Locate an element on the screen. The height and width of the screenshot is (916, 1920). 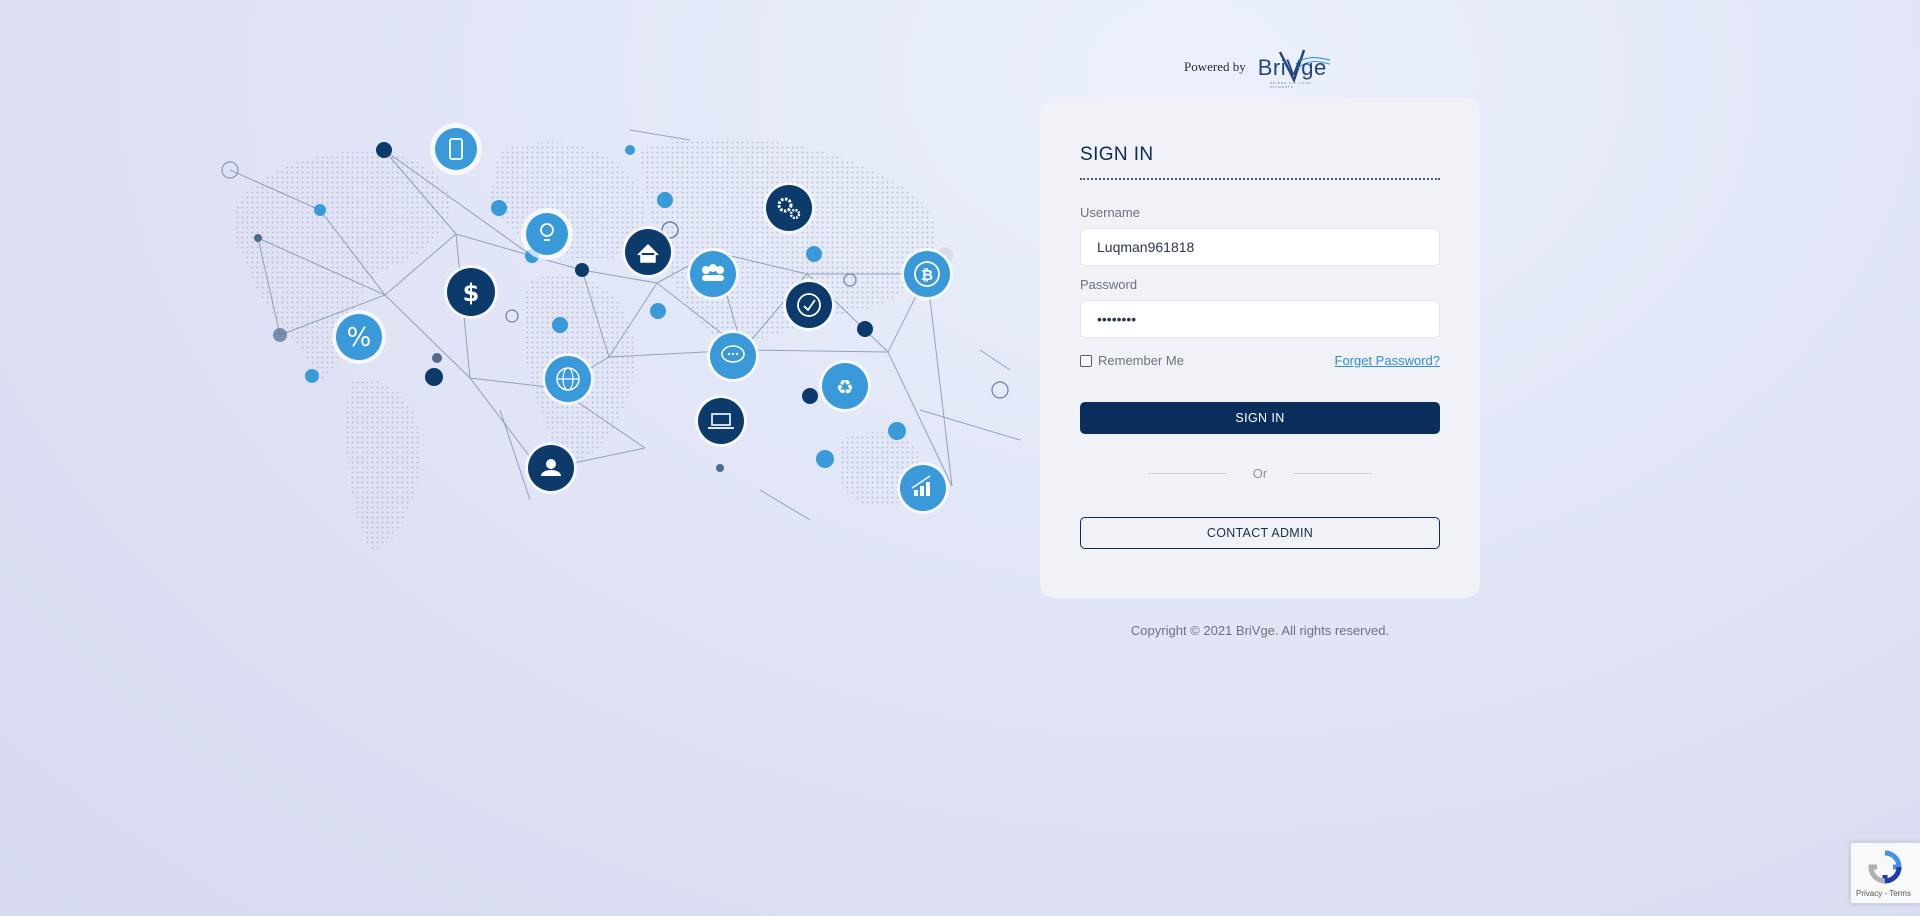
home-icon is located at coordinates (648, 252).